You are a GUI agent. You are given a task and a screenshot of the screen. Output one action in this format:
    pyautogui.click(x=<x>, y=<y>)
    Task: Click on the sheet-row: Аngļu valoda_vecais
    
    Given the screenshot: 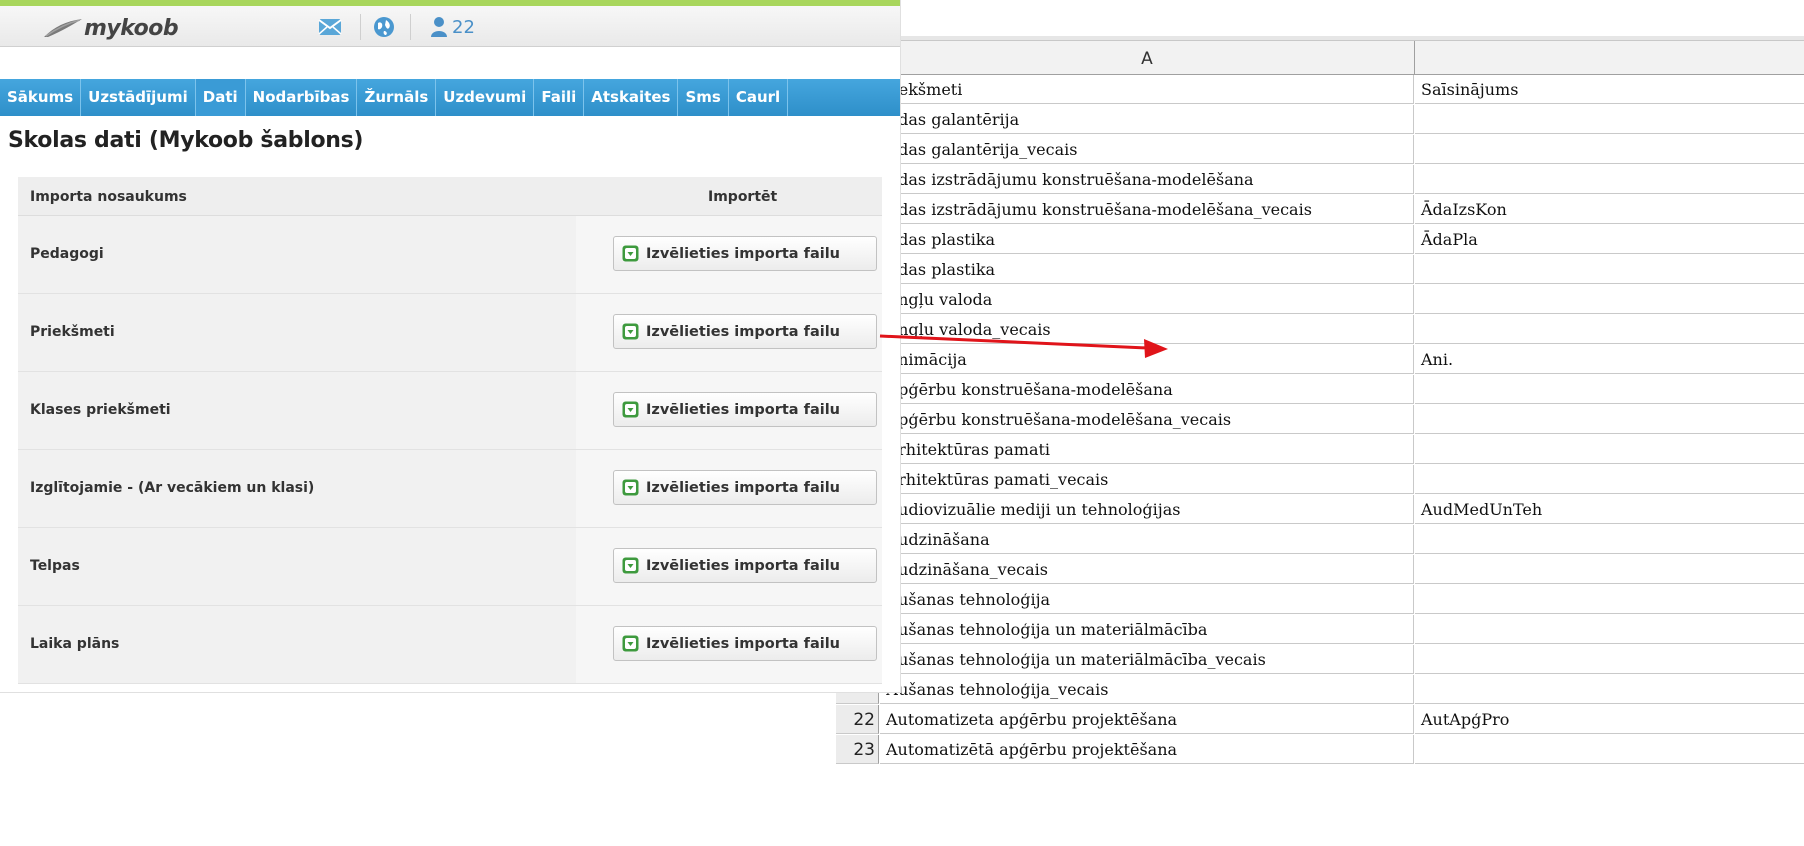 What is the action you would take?
    pyautogui.click(x=1320, y=330)
    